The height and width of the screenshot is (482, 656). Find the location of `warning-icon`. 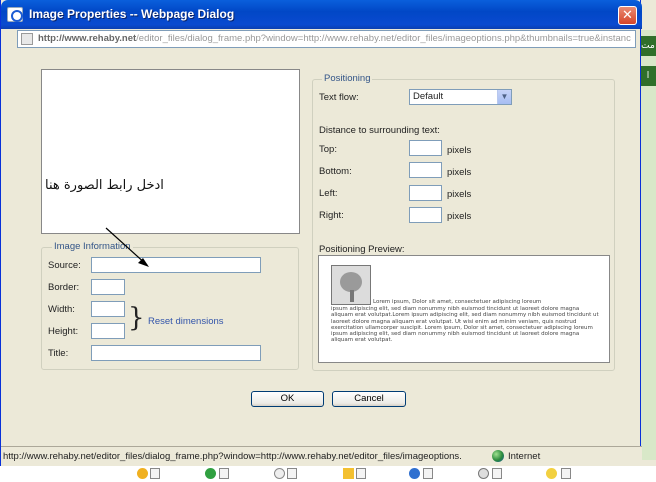

warning-icon is located at coordinates (348, 473).